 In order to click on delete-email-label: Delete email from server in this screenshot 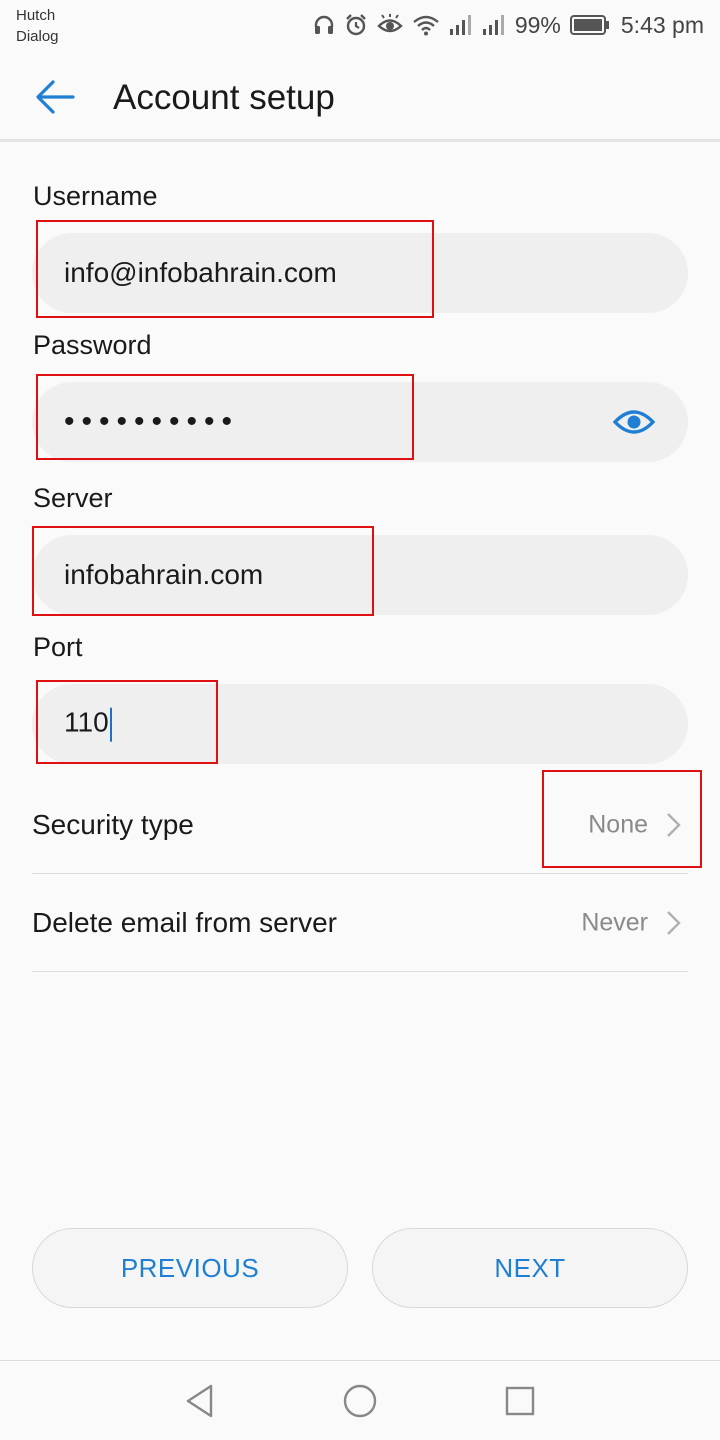, I will do `click(184, 922)`.